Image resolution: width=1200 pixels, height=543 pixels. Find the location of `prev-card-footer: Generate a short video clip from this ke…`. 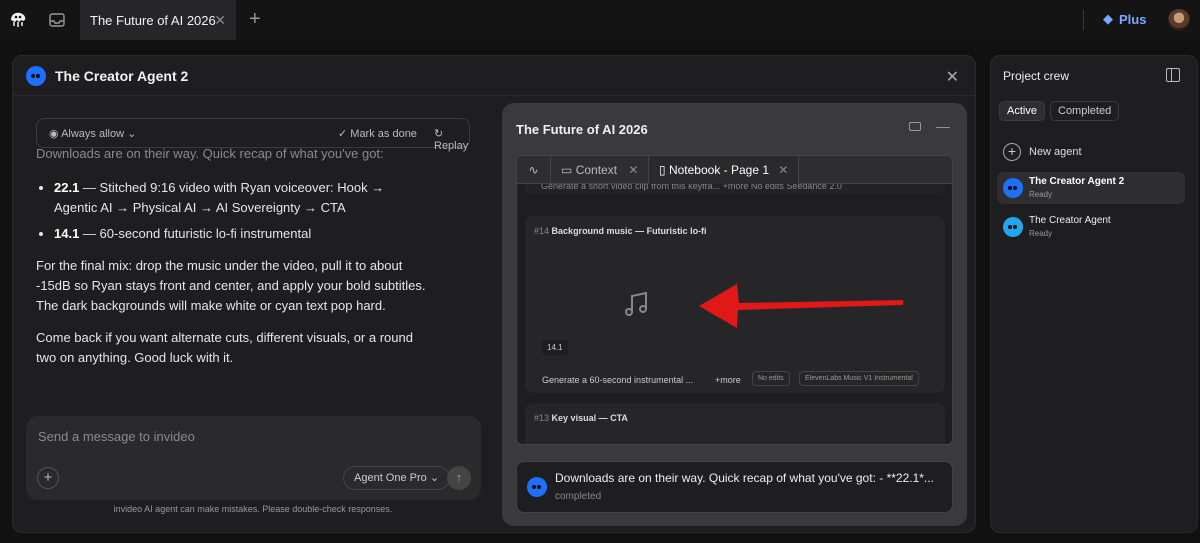

prev-card-footer: Generate a short video clip from this ke… is located at coordinates (735, 189).